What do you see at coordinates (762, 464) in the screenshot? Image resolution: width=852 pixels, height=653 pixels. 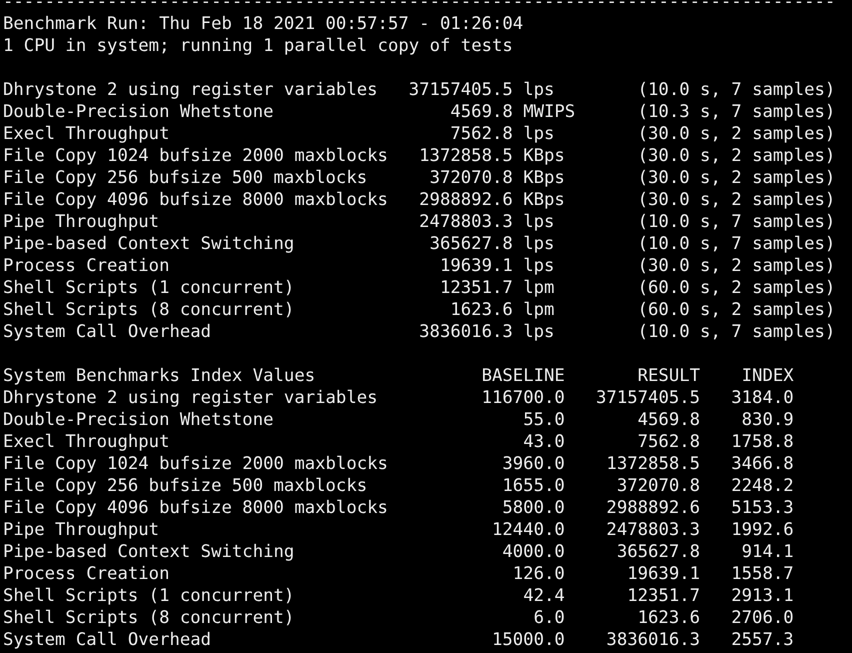 I see `index-value: 3466.8` at bounding box center [762, 464].